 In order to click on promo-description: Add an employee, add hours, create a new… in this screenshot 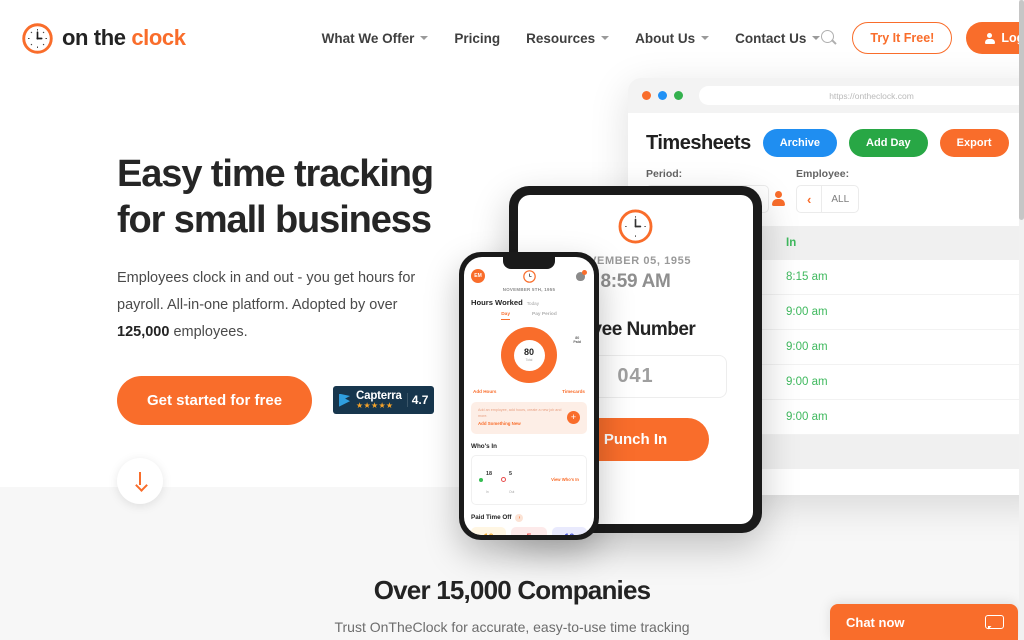, I will do `click(520, 413)`.